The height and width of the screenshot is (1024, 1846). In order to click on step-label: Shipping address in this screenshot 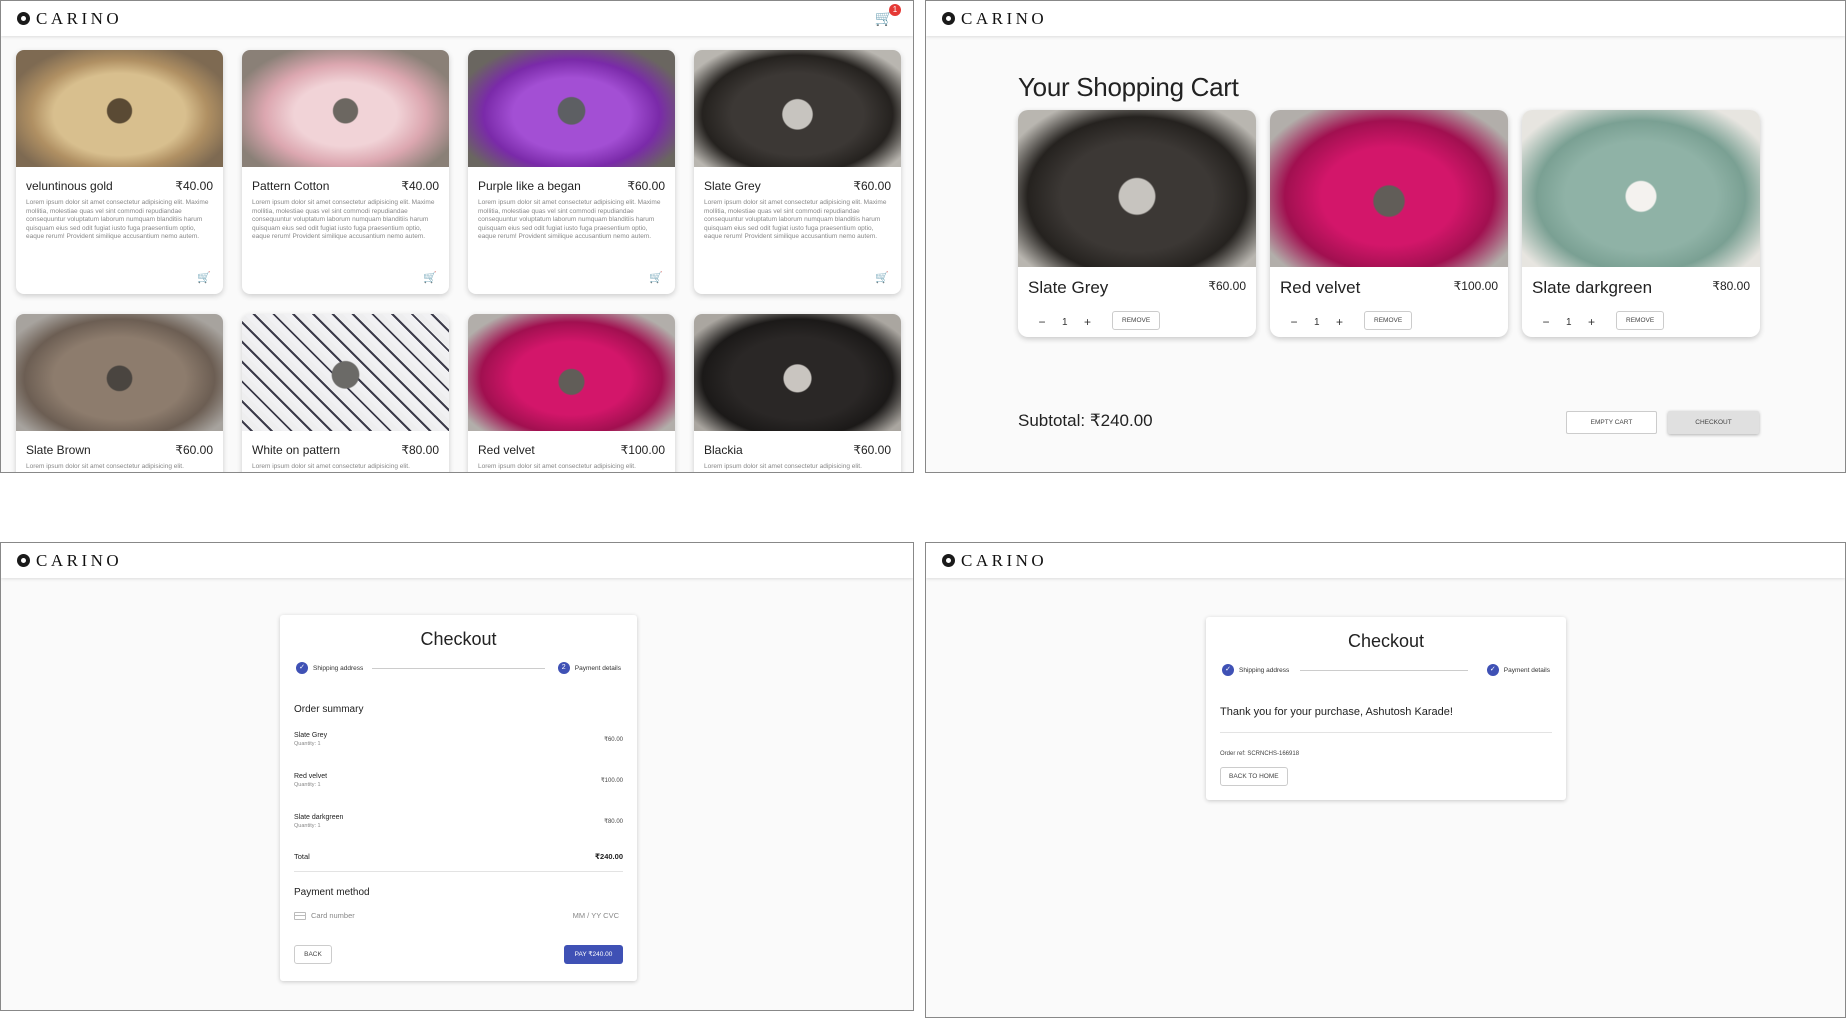, I will do `click(338, 668)`.